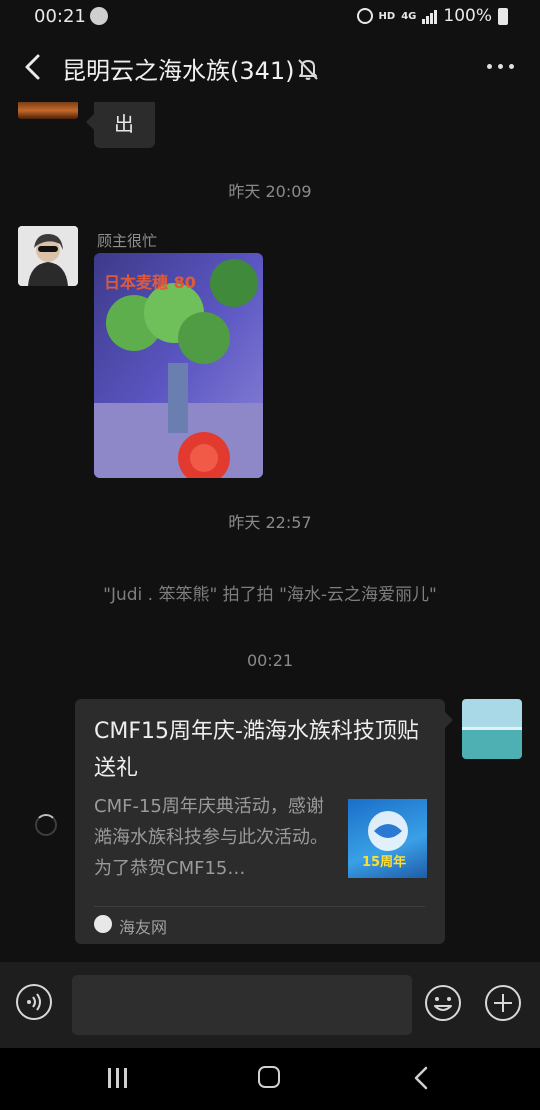 This screenshot has height=1110, width=540. I want to click on divider, so click(259, 906).